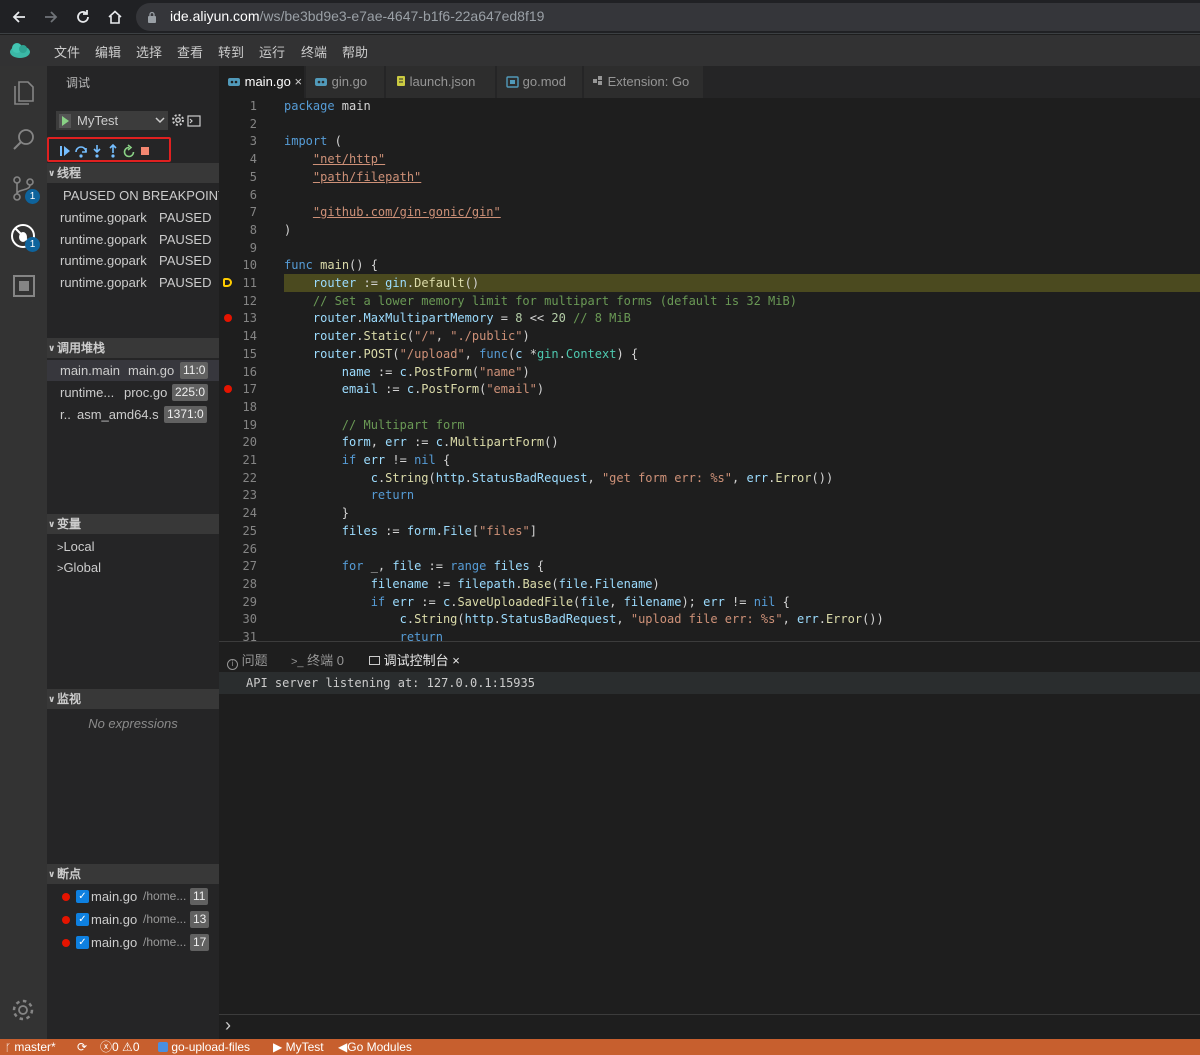  What do you see at coordinates (432, 353) in the screenshot?
I see `code-token: "/upload"` at bounding box center [432, 353].